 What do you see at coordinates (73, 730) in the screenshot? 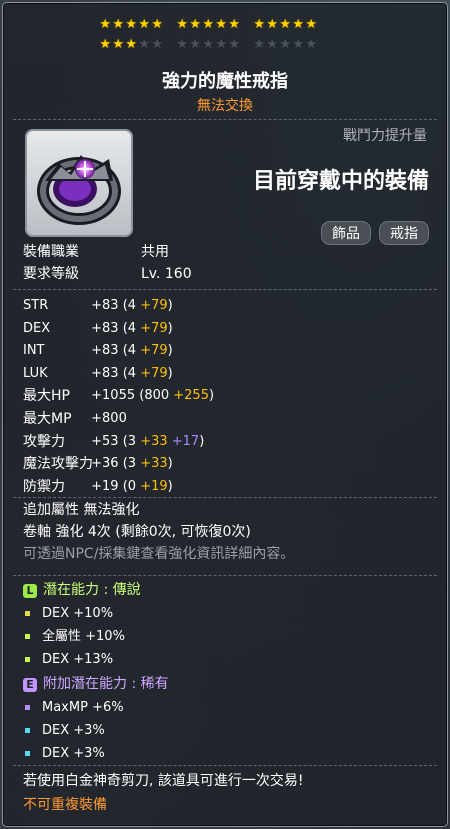
I see `additional-potential-text: DEX +3%` at bounding box center [73, 730].